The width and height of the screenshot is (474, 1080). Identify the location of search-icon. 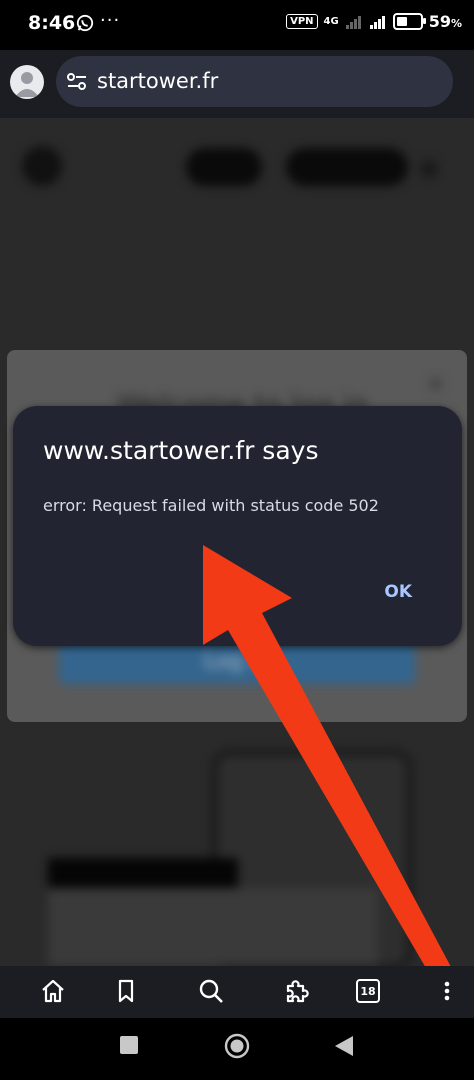
(211, 991).